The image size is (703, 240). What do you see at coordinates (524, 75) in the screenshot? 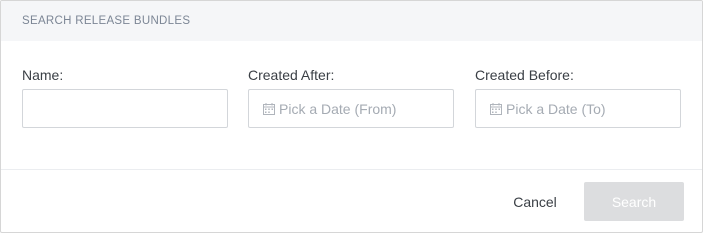
I see `created-before-label: Created Before:` at bounding box center [524, 75].